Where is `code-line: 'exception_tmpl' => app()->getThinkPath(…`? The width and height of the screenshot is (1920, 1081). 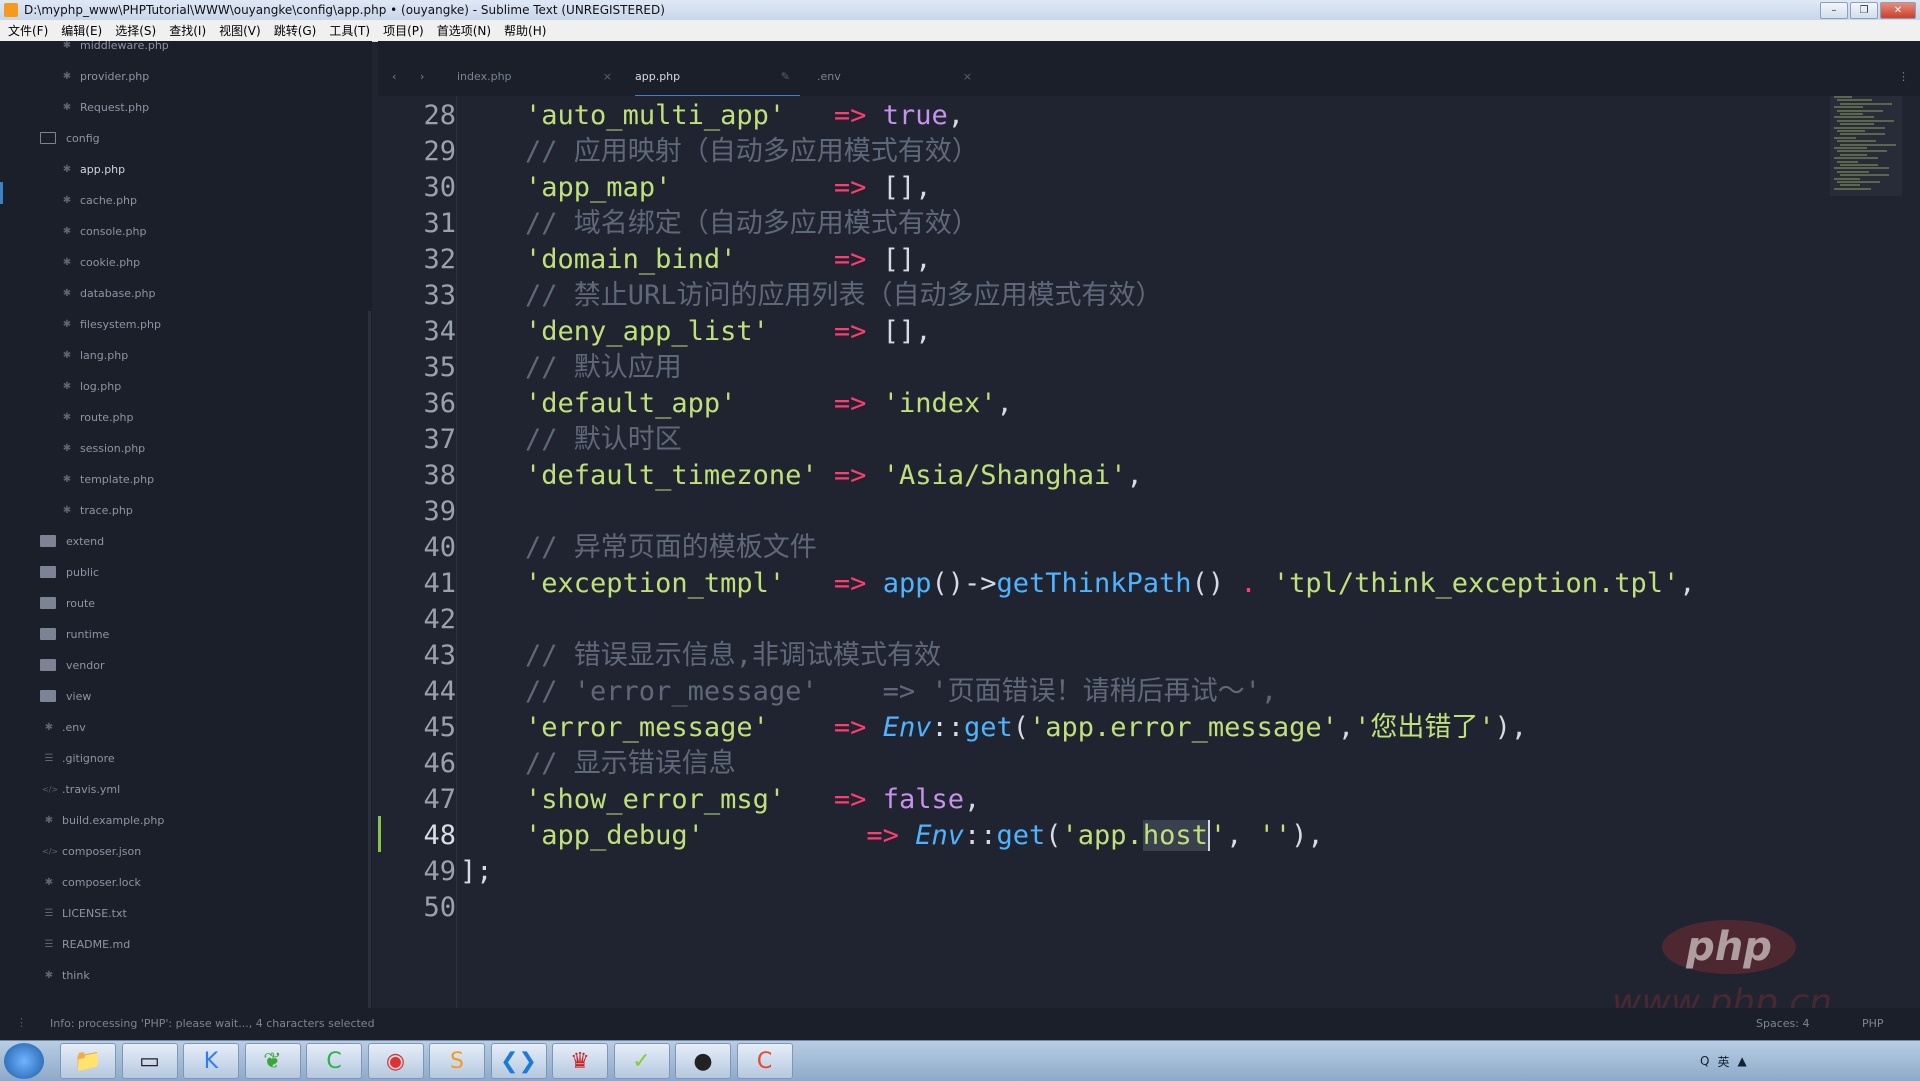
code-line: 'exception_tmpl' => app()->getThinkPath(… is located at coordinates (1078, 584).